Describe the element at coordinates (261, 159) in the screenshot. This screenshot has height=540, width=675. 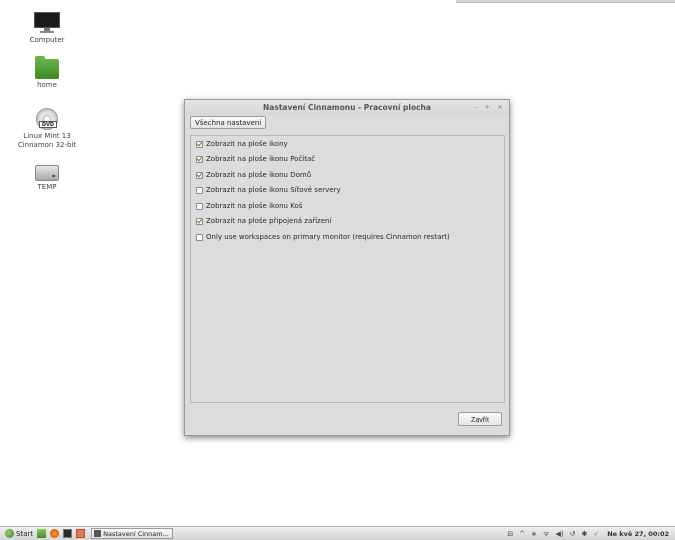
I see `option-label: Zobrazit na ploše ikonu Počítač` at that location.